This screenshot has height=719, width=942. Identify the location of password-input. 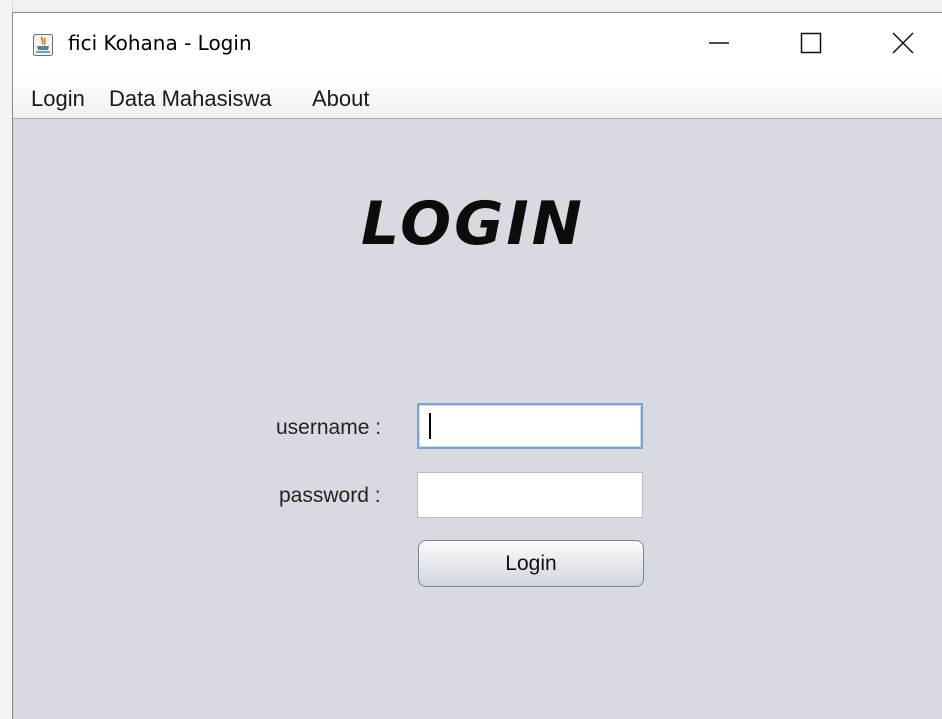
(530, 495).